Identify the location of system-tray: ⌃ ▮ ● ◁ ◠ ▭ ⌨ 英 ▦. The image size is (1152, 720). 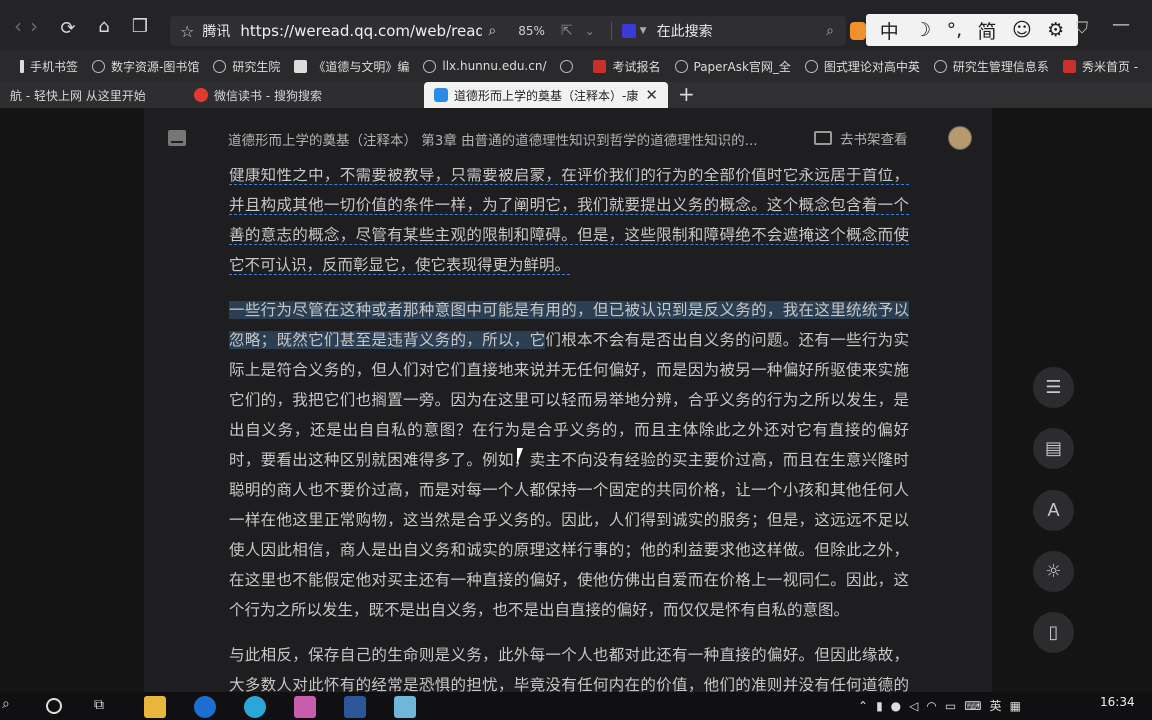
(943, 705).